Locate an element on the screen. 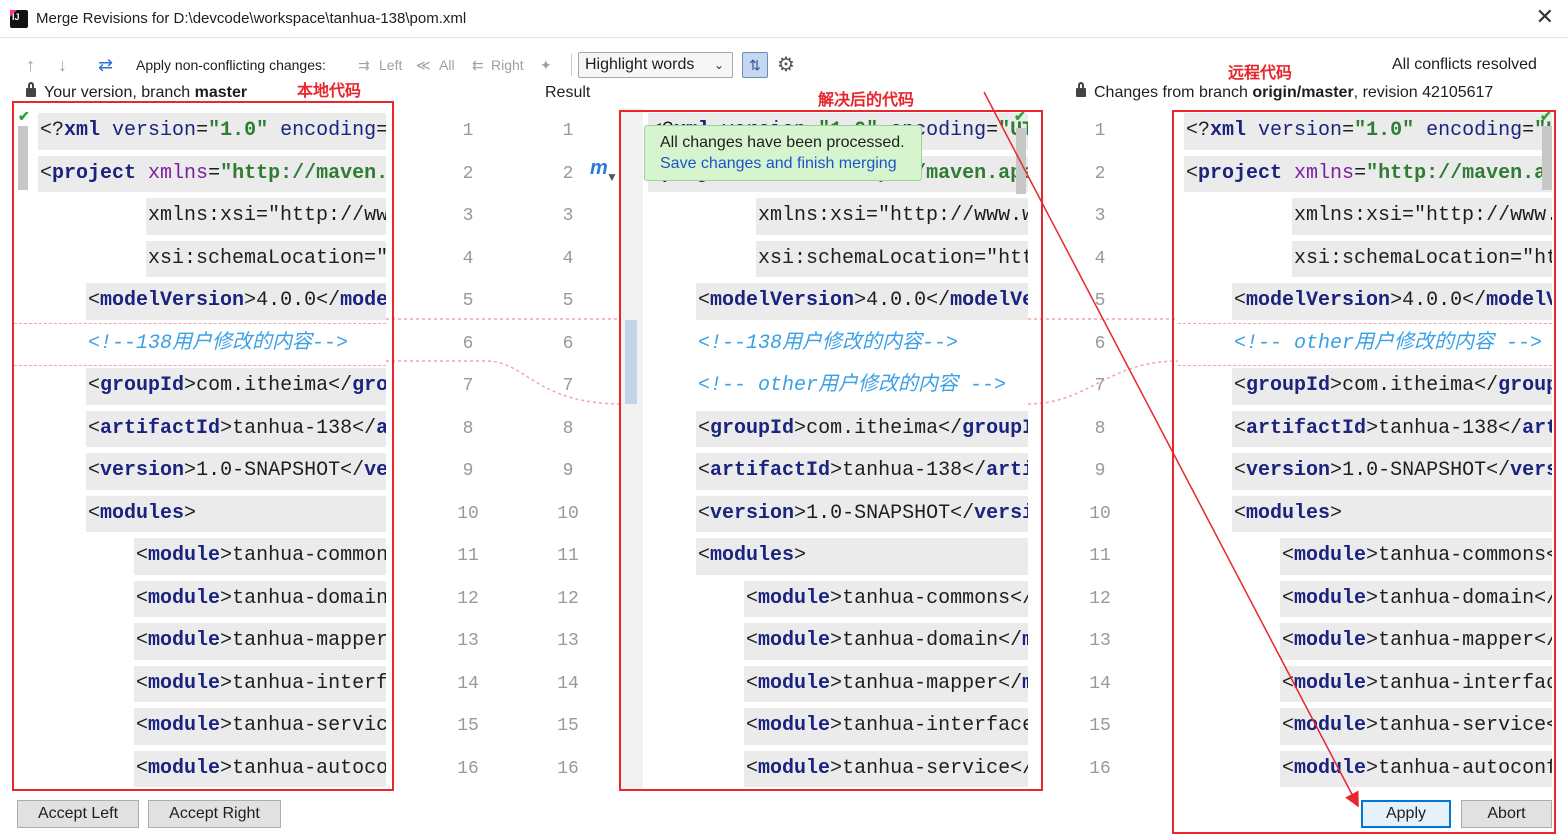  line-number: 10 is located at coordinates (1100, 513).